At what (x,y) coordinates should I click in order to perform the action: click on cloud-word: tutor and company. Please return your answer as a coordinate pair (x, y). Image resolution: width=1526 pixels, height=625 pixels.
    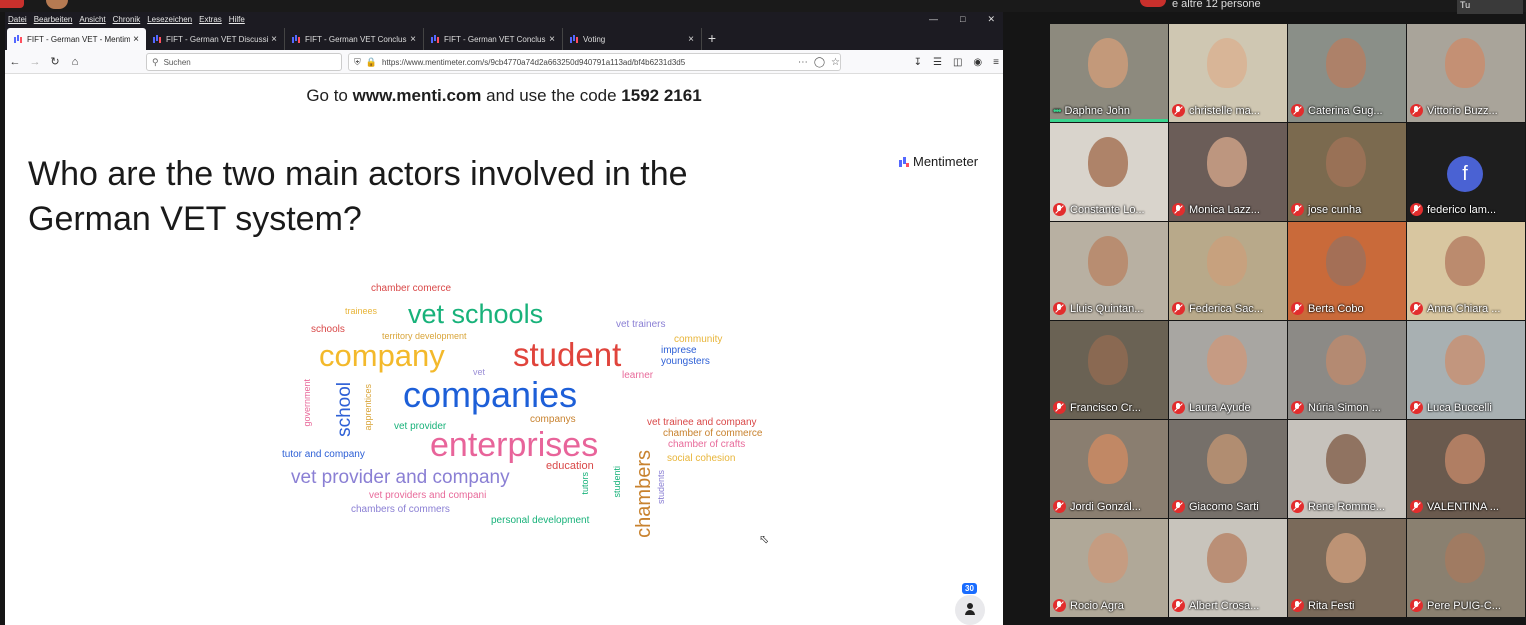
    Looking at the image, I should click on (323, 454).